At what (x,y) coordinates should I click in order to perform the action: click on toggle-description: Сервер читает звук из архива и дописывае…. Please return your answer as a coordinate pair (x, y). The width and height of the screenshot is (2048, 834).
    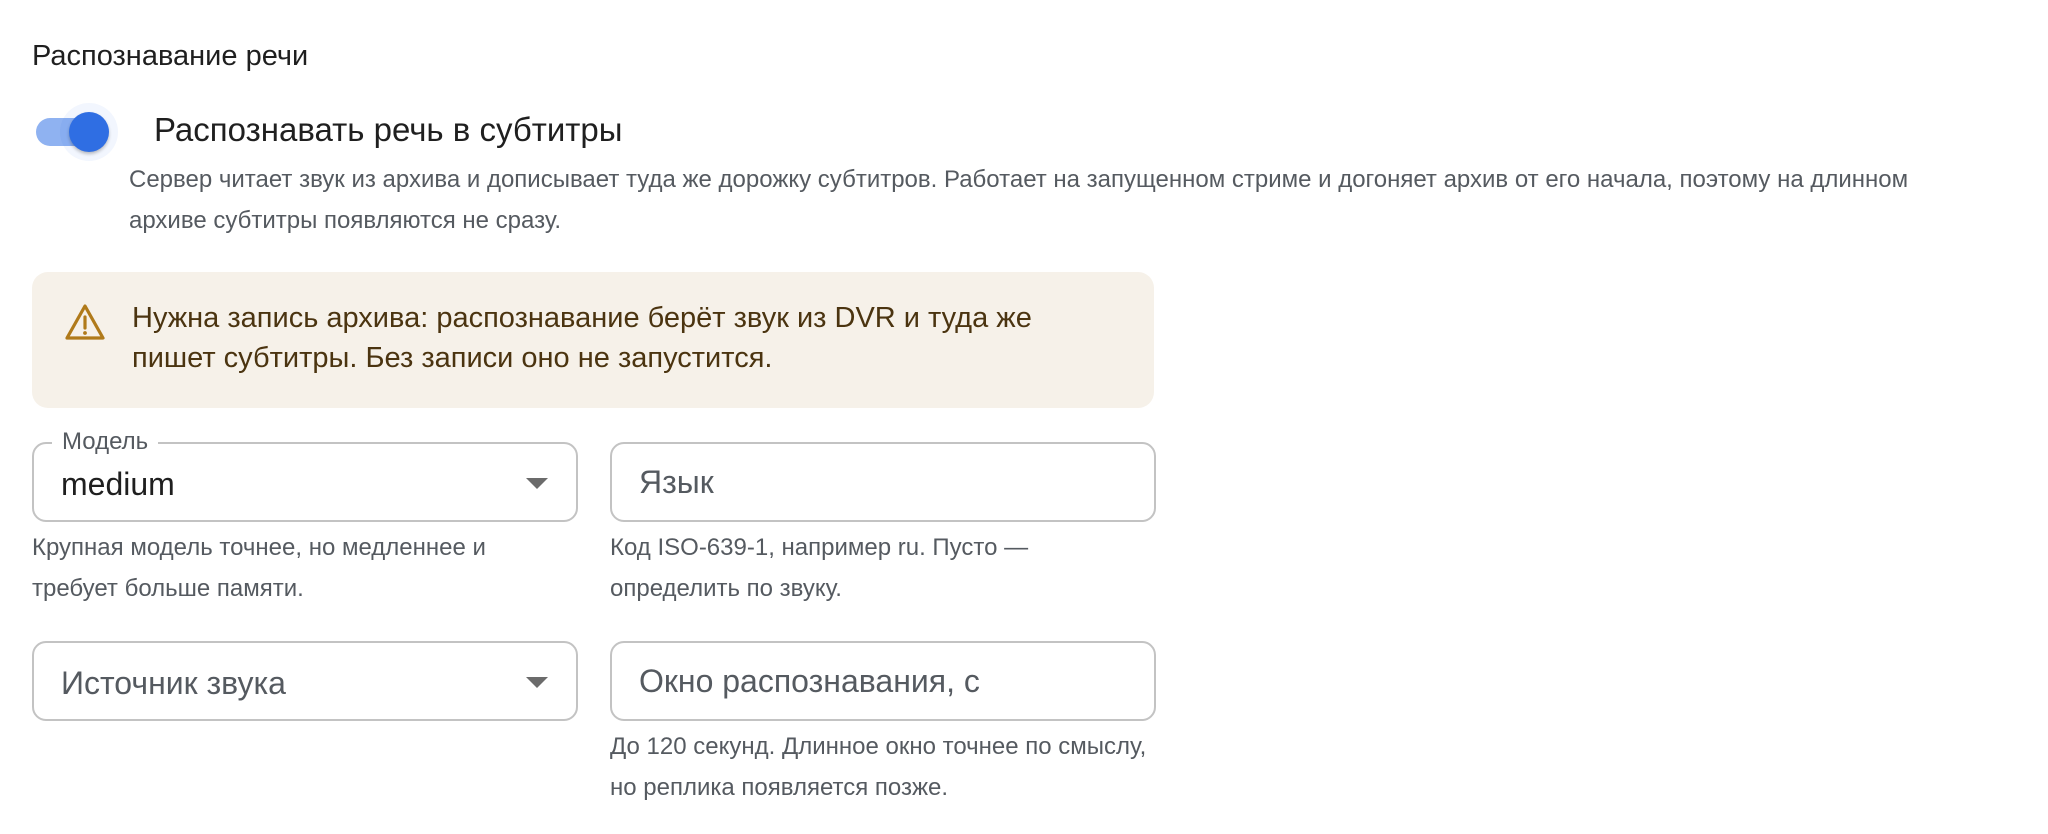
    Looking at the image, I should click on (1019, 200).